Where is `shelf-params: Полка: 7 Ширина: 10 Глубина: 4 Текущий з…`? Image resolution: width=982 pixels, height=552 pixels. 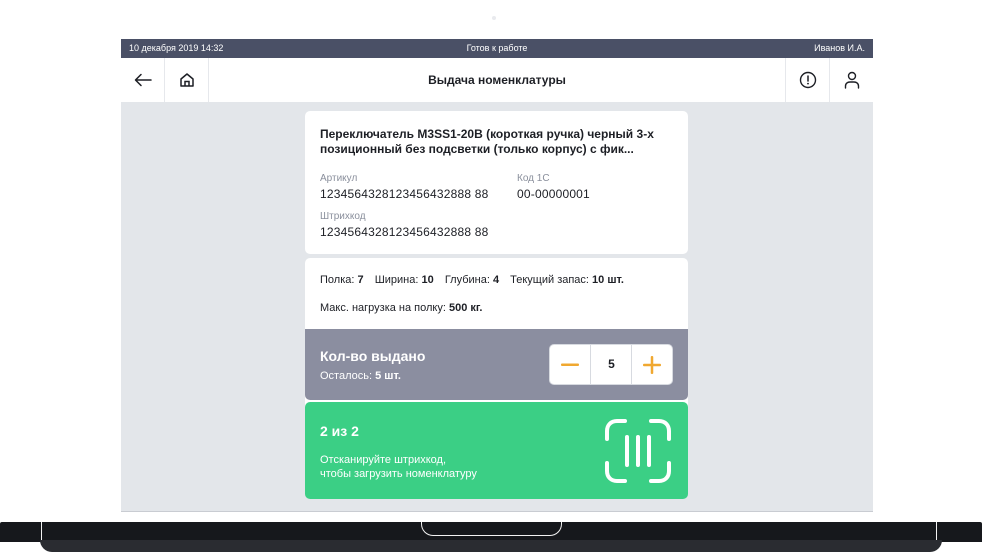 shelf-params: Полка: 7 Ширина: 10 Глубина: 4 Текущий з… is located at coordinates (472, 280).